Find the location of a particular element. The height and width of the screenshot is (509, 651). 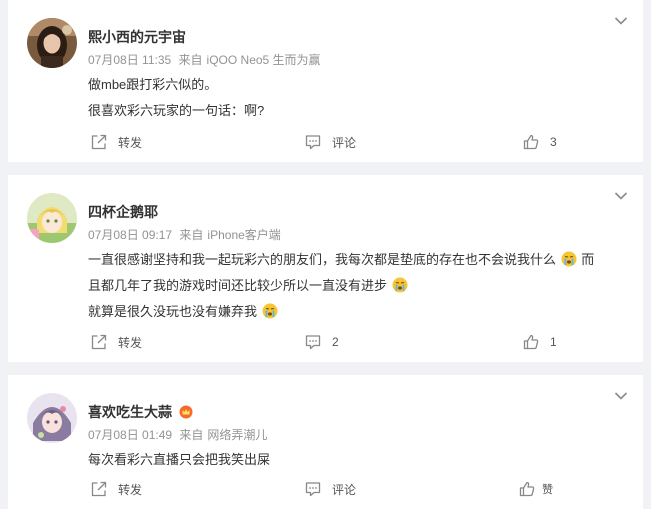

username: 喜欢吃生大蒜 is located at coordinates (140, 412).